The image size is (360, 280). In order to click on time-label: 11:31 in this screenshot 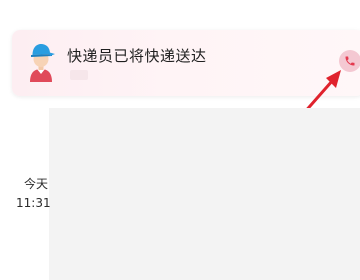, I will do `click(33, 203)`.